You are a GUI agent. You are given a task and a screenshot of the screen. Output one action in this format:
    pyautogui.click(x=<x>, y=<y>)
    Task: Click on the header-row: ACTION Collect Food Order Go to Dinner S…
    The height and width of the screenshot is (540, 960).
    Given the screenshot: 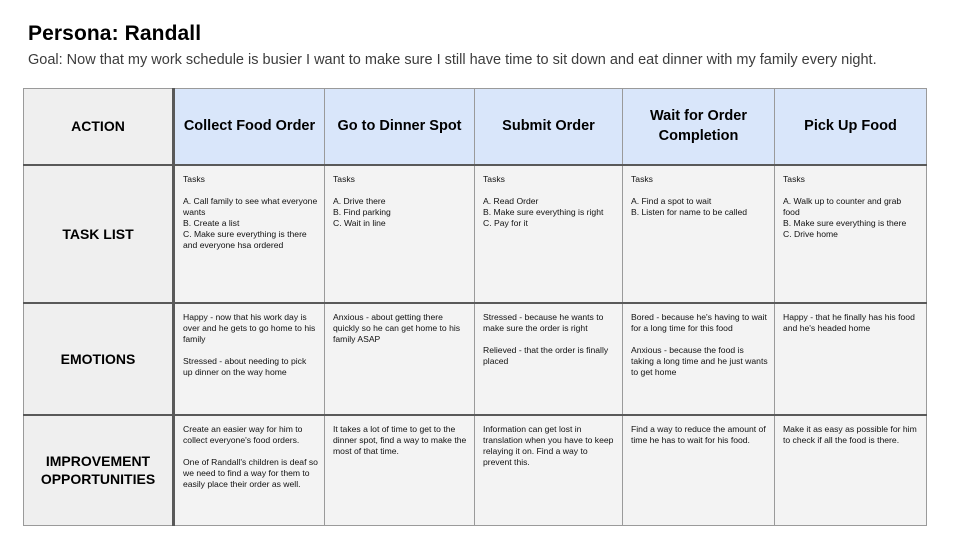 What is the action you would take?
    pyautogui.click(x=475, y=127)
    